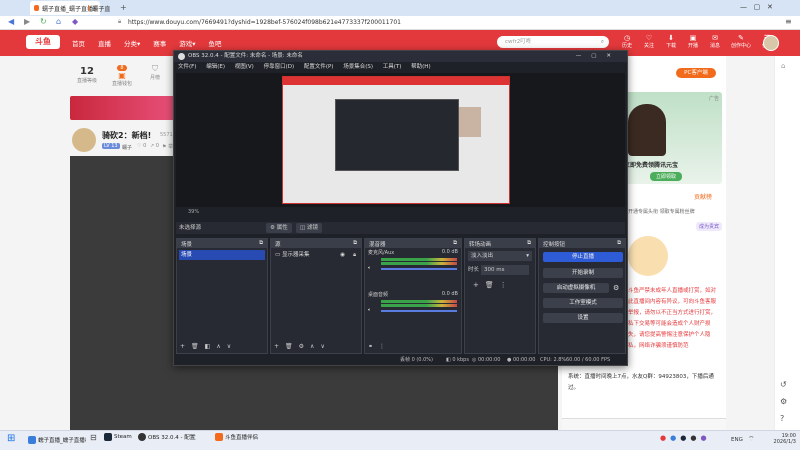 The image size is (800, 450). I want to click on clock: 19:00 2026/1/3, so click(784, 439).